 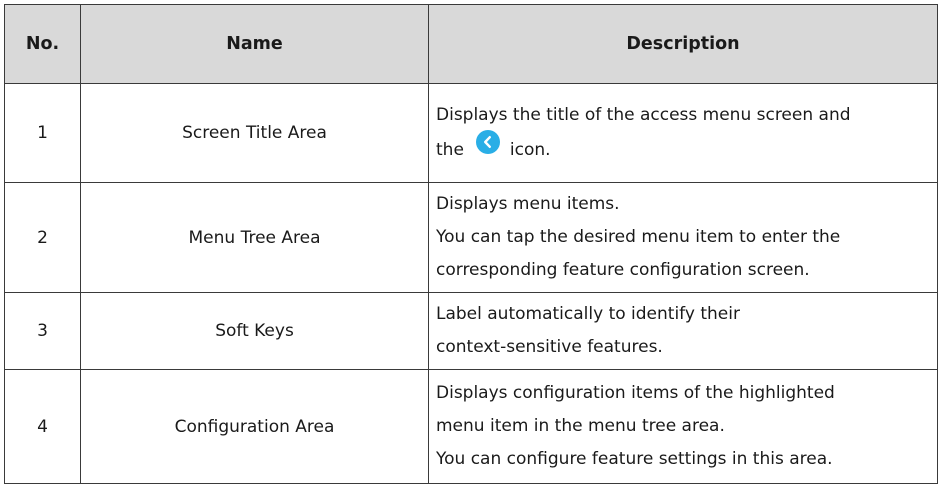 What do you see at coordinates (254, 331) in the screenshot?
I see `row-name: Soft Keys` at bounding box center [254, 331].